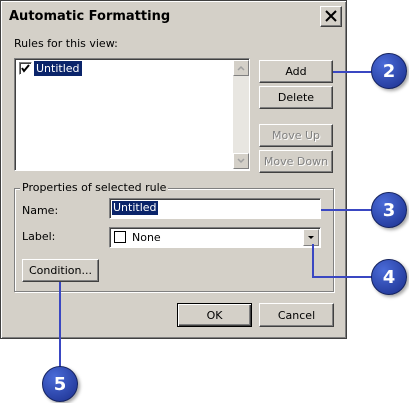  I want to click on label-dropdown: None, so click(215, 237).